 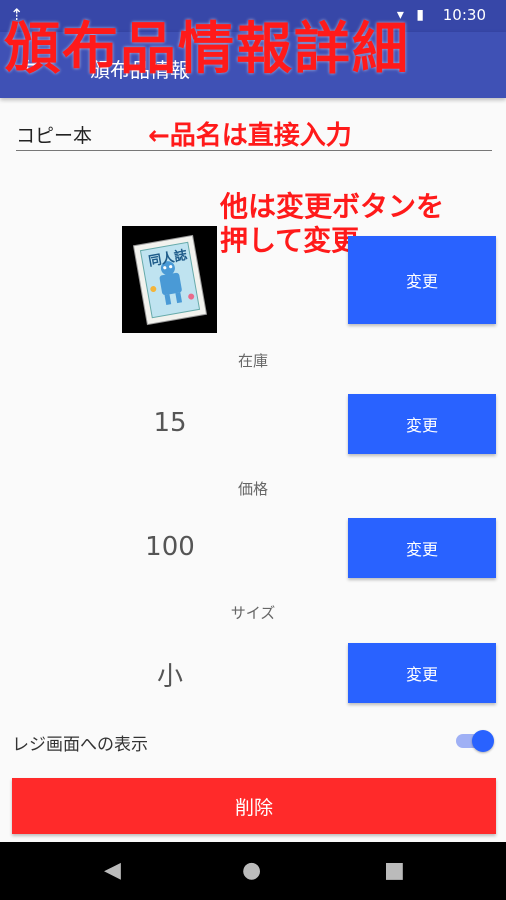 What do you see at coordinates (254, 806) in the screenshot?
I see `delete-button: 削除` at bounding box center [254, 806].